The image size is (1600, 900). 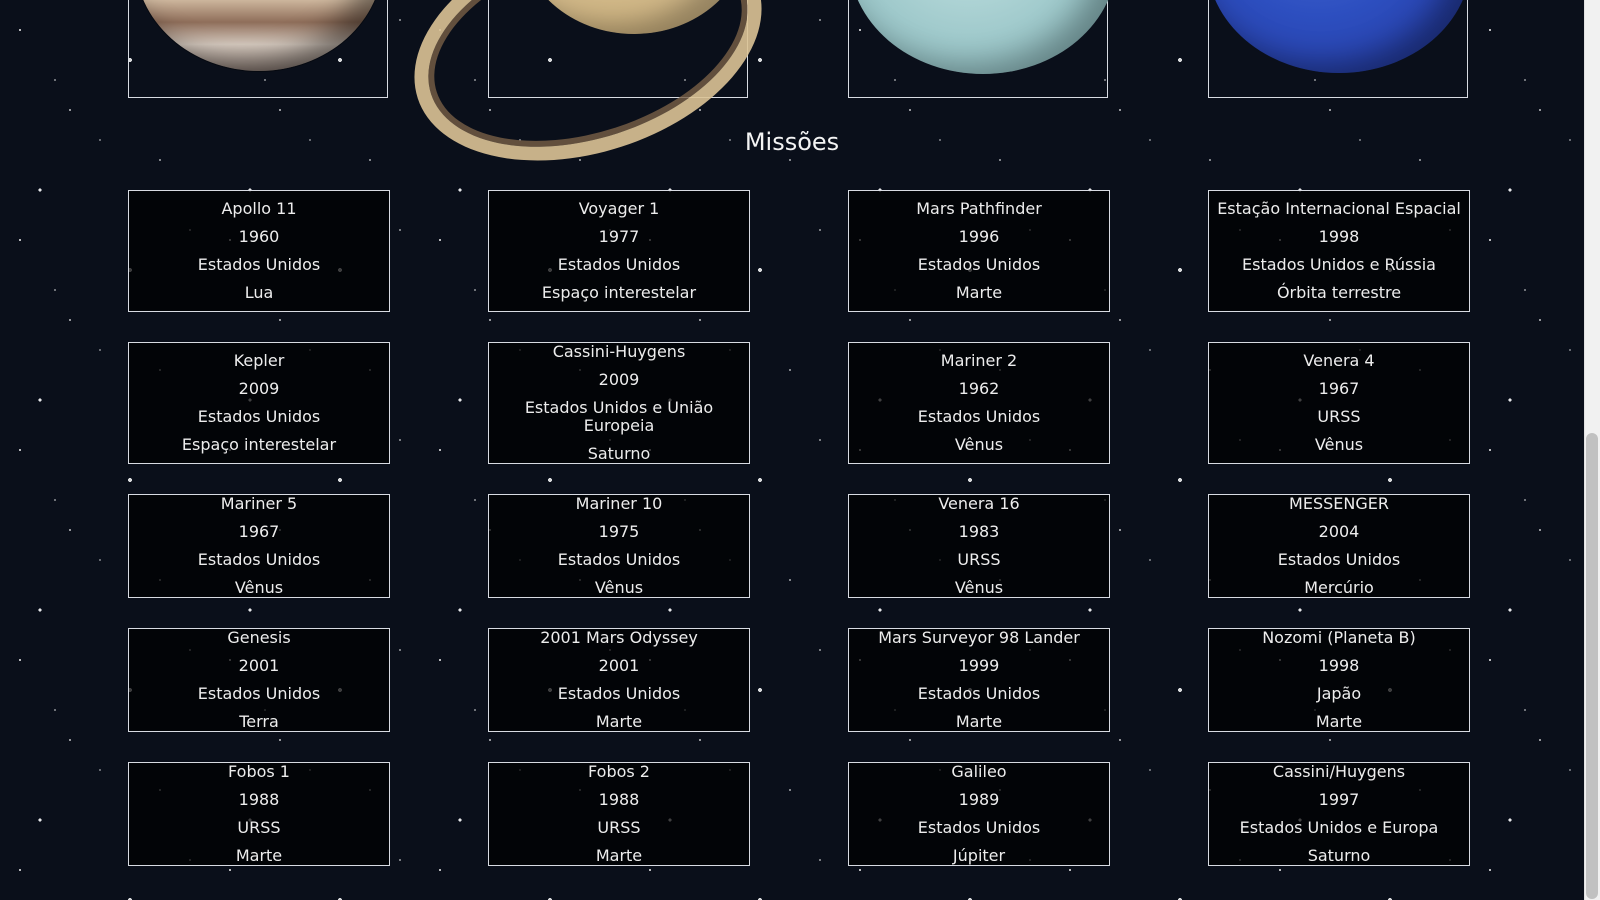 What do you see at coordinates (983, 37) in the screenshot?
I see `uranus-image` at bounding box center [983, 37].